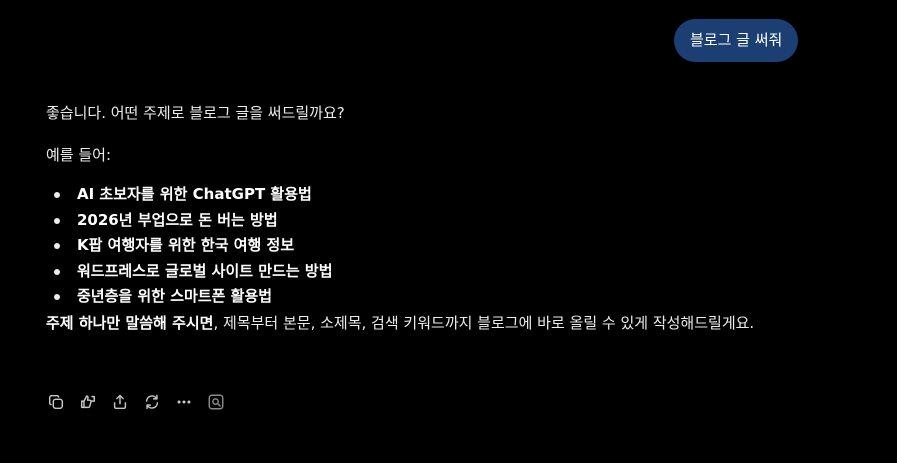 This screenshot has width=897, height=463. I want to click on list-item-text: K팝 여행자를 위한 한국 여행 정보, so click(186, 245).